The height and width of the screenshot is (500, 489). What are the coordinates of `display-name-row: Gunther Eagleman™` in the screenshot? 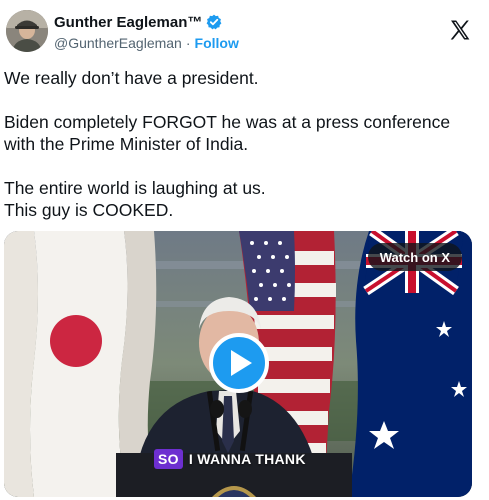 It's located at (146, 22).